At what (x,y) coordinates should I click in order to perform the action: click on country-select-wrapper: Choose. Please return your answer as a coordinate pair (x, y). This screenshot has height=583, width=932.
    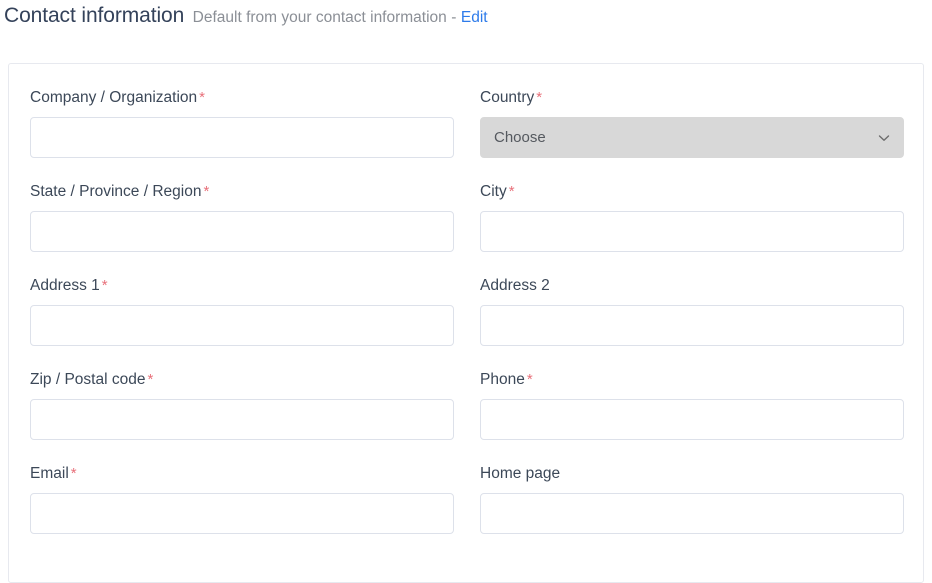
    Looking at the image, I should click on (692, 137).